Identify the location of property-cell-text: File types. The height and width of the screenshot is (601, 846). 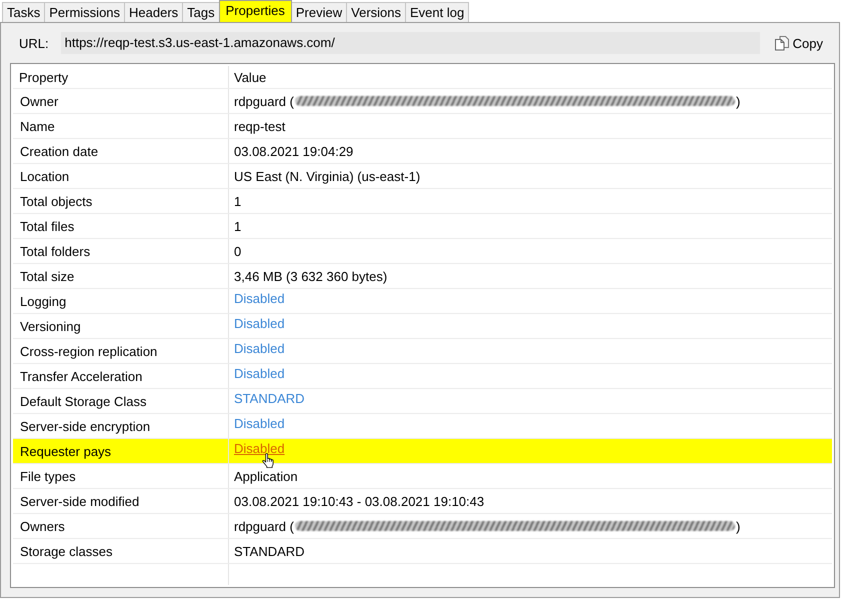
(48, 477).